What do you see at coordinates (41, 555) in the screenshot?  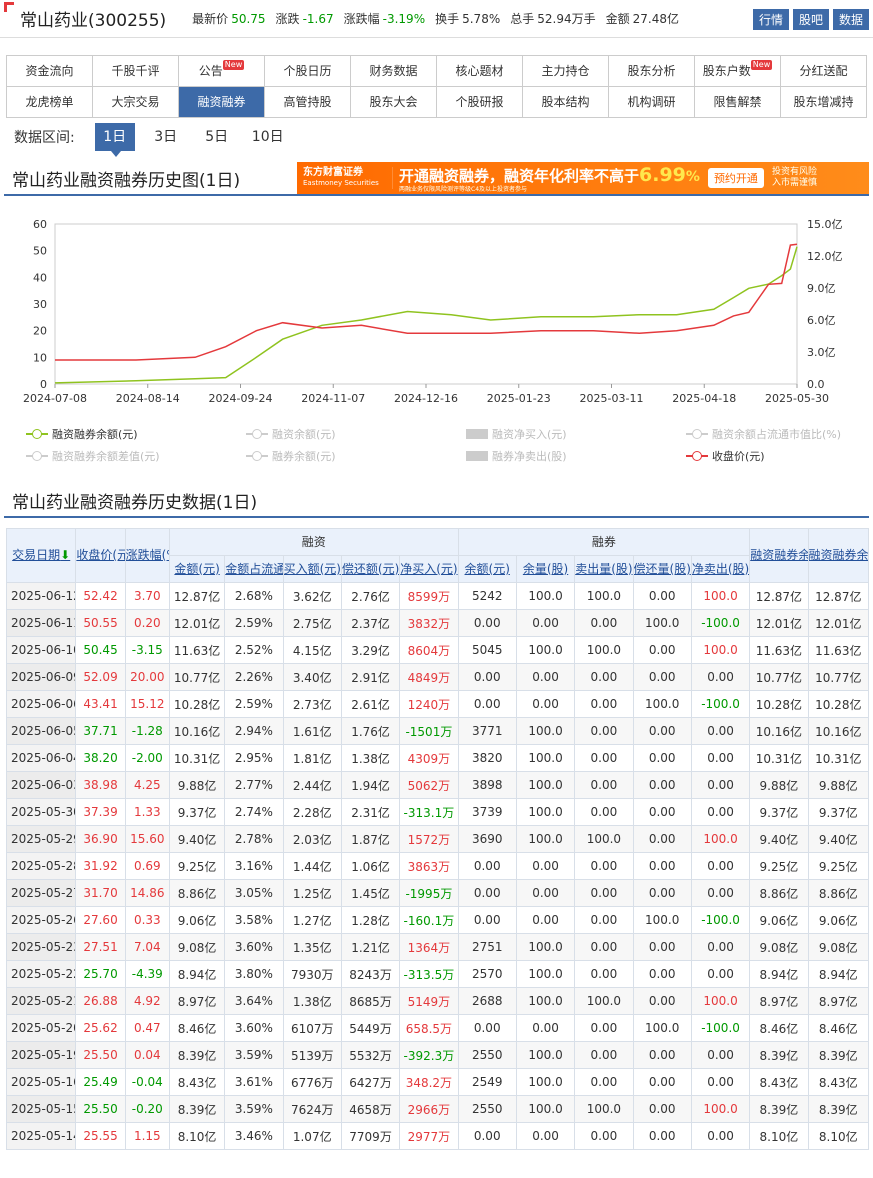 I see `col-date: 交易日期⬇` at bounding box center [41, 555].